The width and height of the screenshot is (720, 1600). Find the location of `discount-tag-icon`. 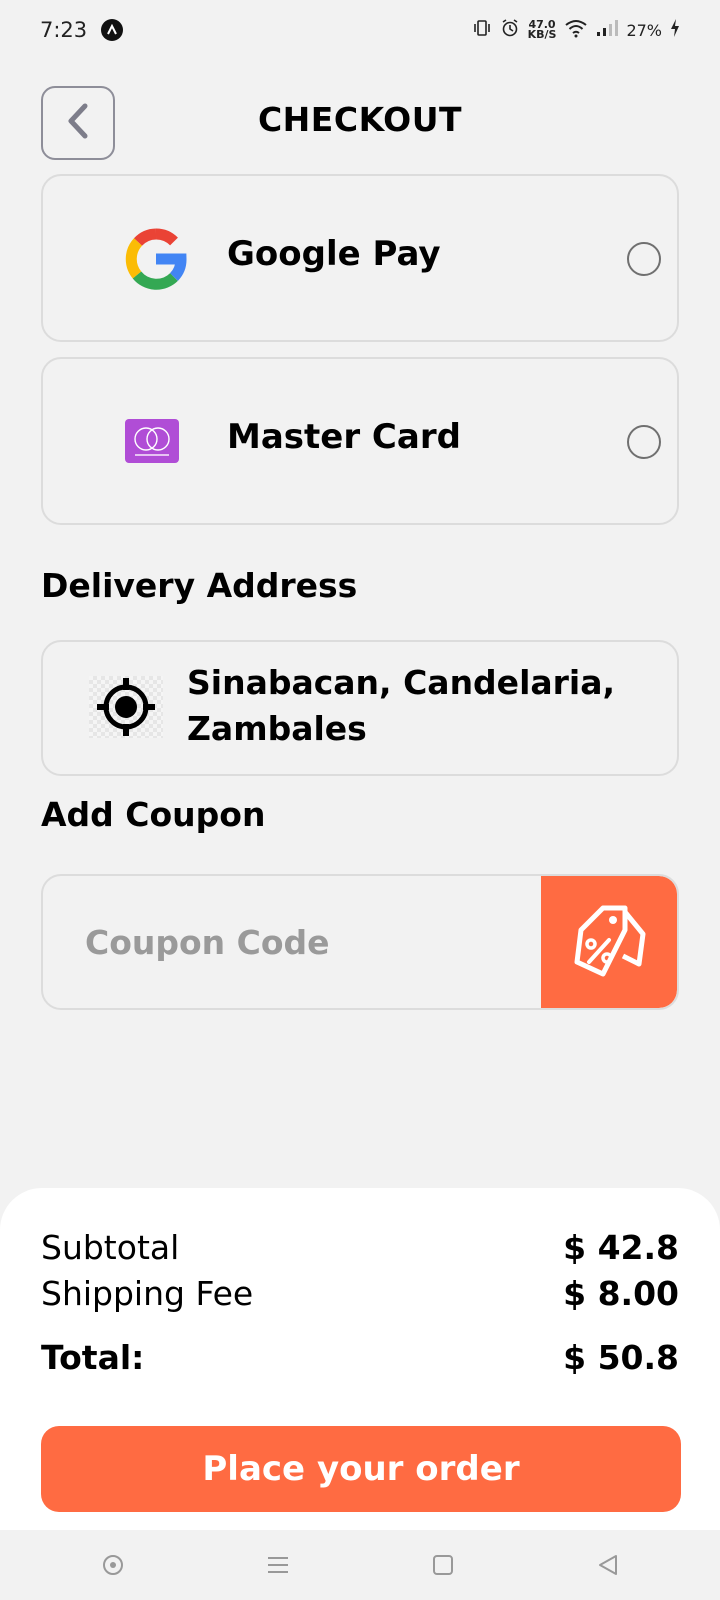

discount-tag-icon is located at coordinates (609, 942).